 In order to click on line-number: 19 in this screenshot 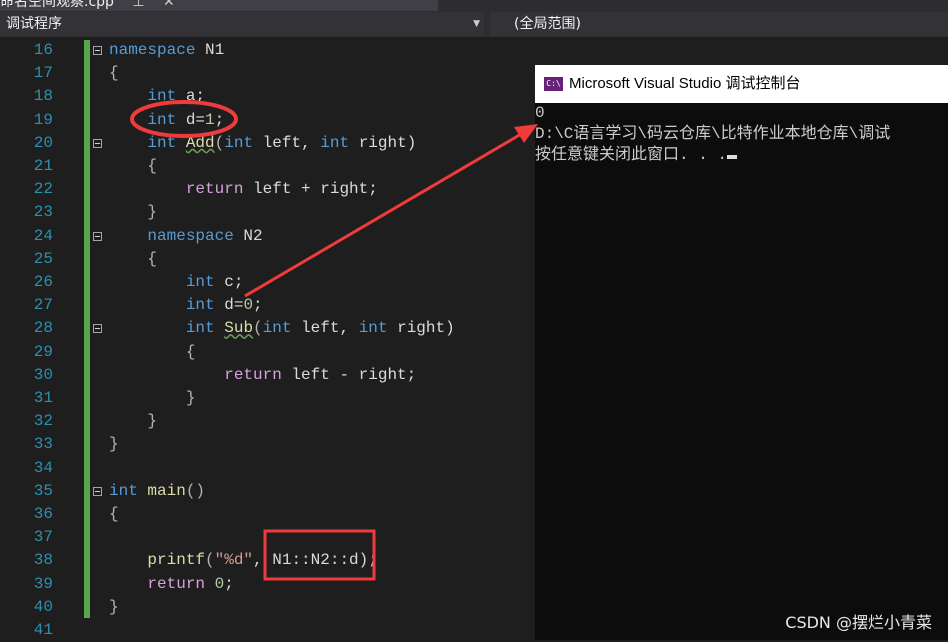, I will do `click(43, 119)`.